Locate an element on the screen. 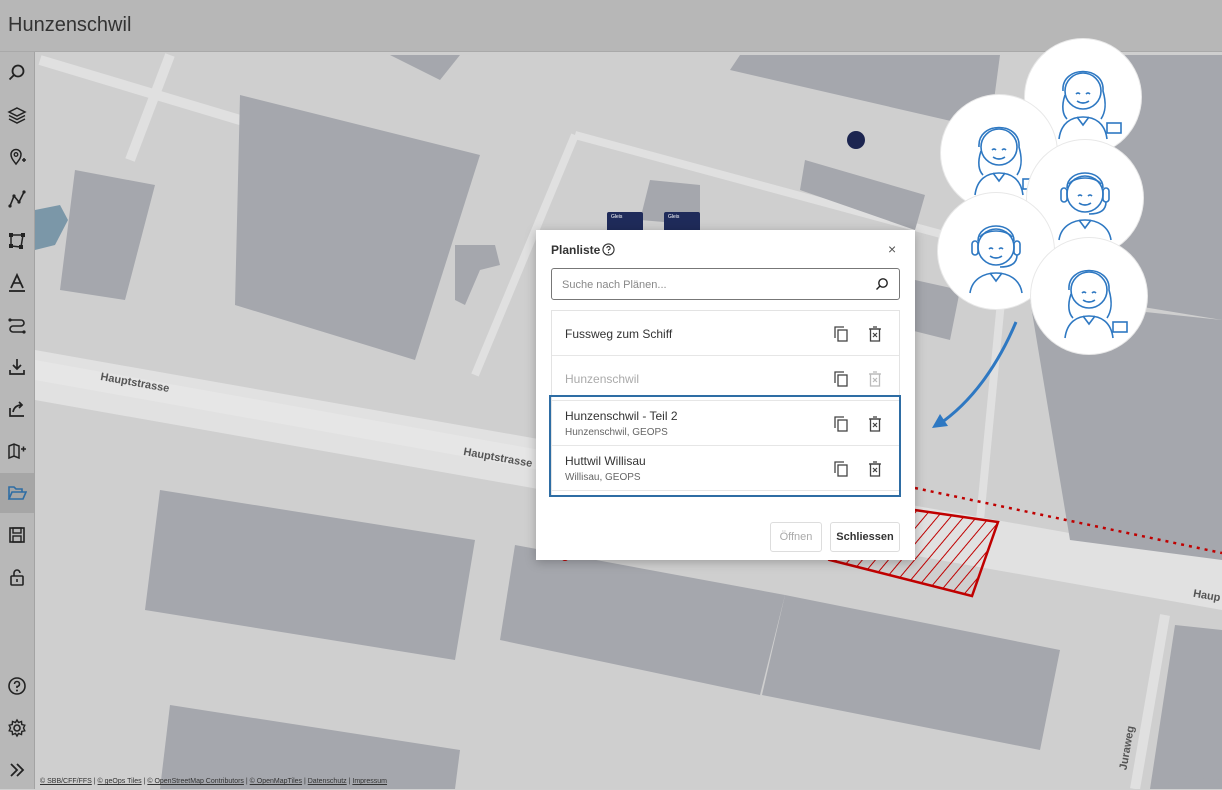 The image size is (1222, 790). text-button is located at coordinates (17, 283).